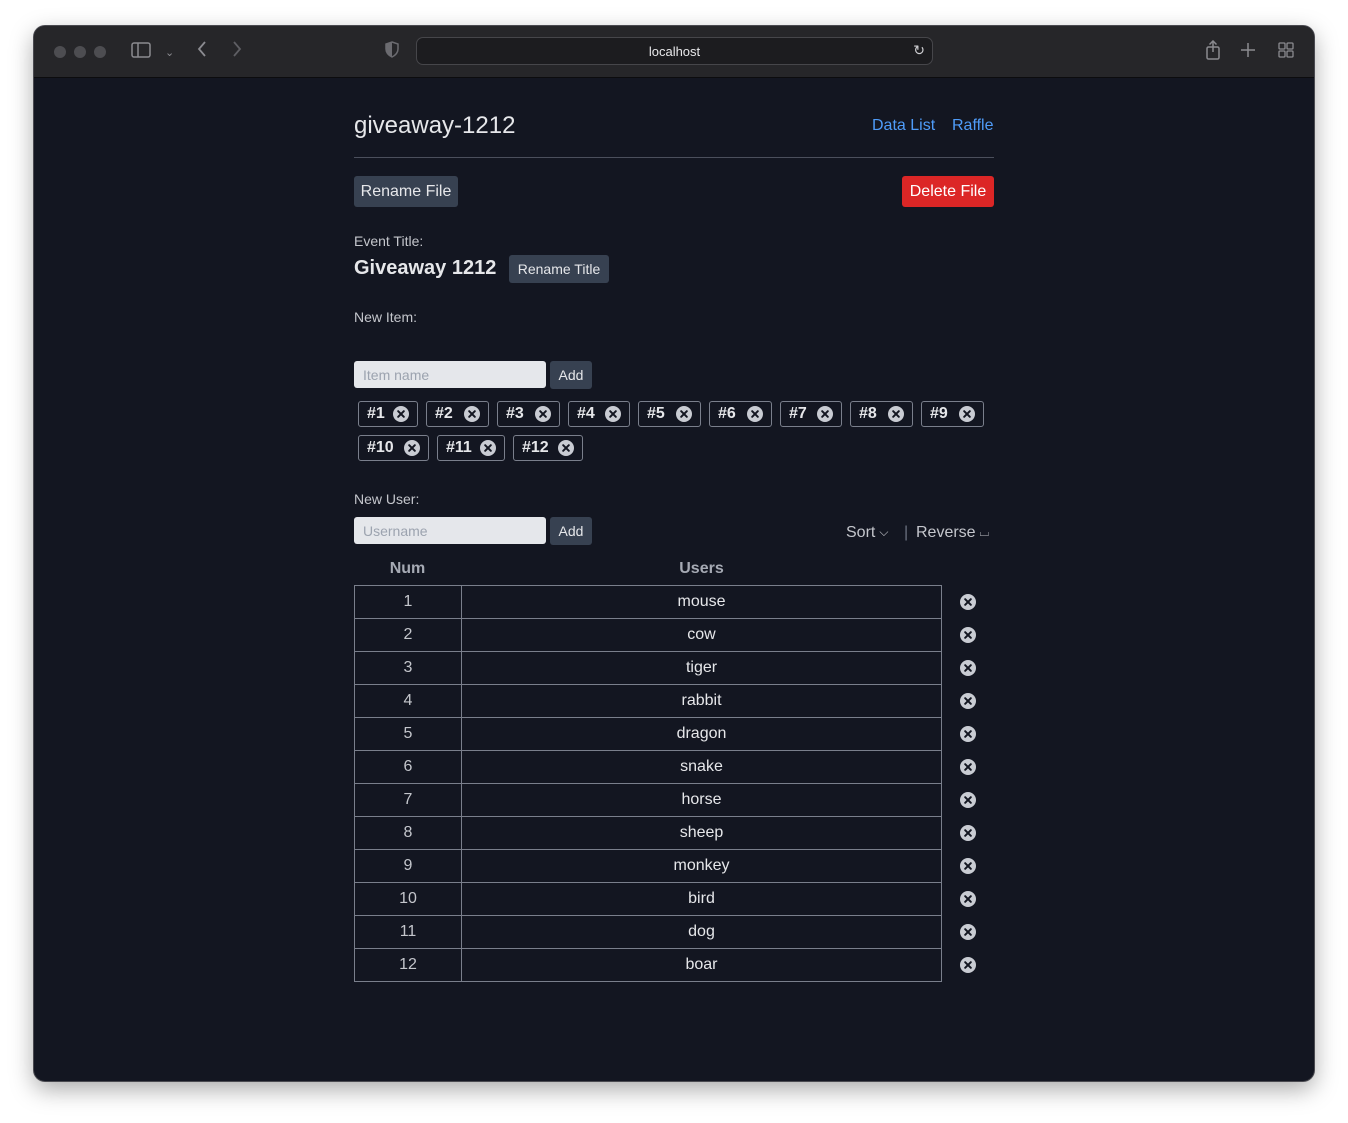 This screenshot has height=1123, width=1348. I want to click on item-chip-label: #4, so click(586, 413).